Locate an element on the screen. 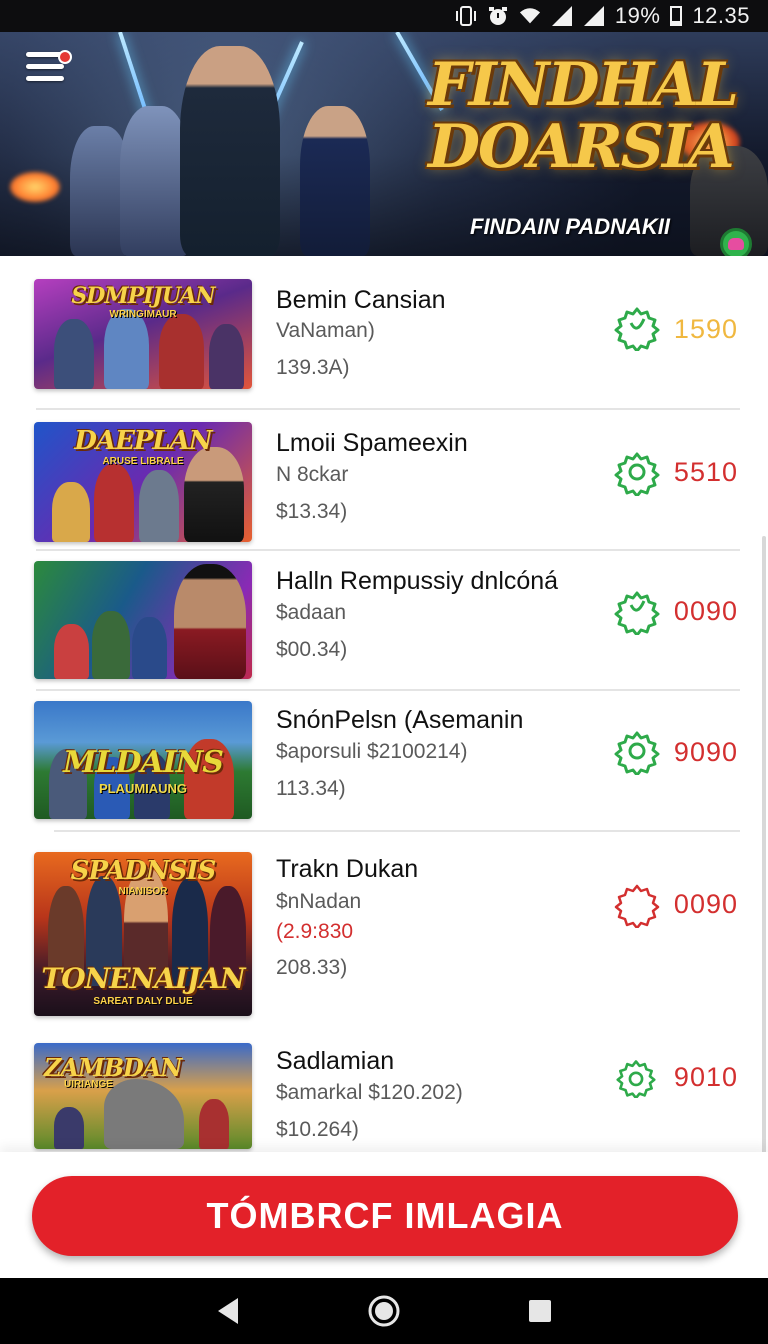 The width and height of the screenshot is (768, 1344). back-icon is located at coordinates (228, 1311).